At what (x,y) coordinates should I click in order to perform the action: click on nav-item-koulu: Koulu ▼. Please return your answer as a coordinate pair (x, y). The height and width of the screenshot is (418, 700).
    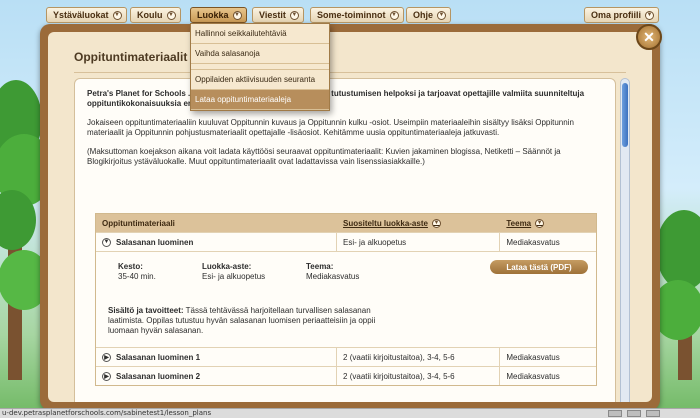
    Looking at the image, I should click on (155, 15).